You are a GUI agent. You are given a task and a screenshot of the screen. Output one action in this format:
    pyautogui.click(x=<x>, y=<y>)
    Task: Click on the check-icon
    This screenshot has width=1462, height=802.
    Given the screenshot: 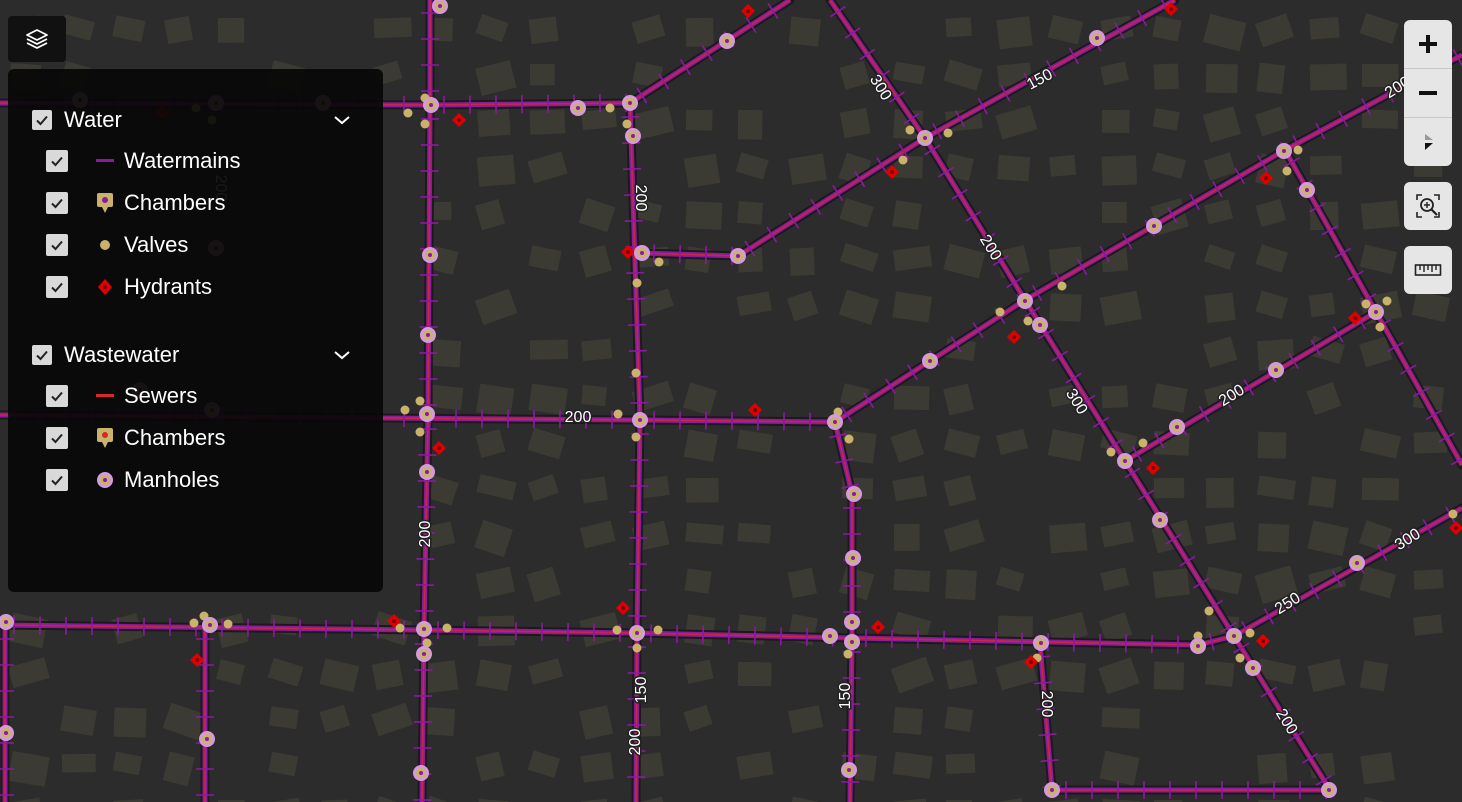 What is the action you would take?
    pyautogui.click(x=57, y=245)
    